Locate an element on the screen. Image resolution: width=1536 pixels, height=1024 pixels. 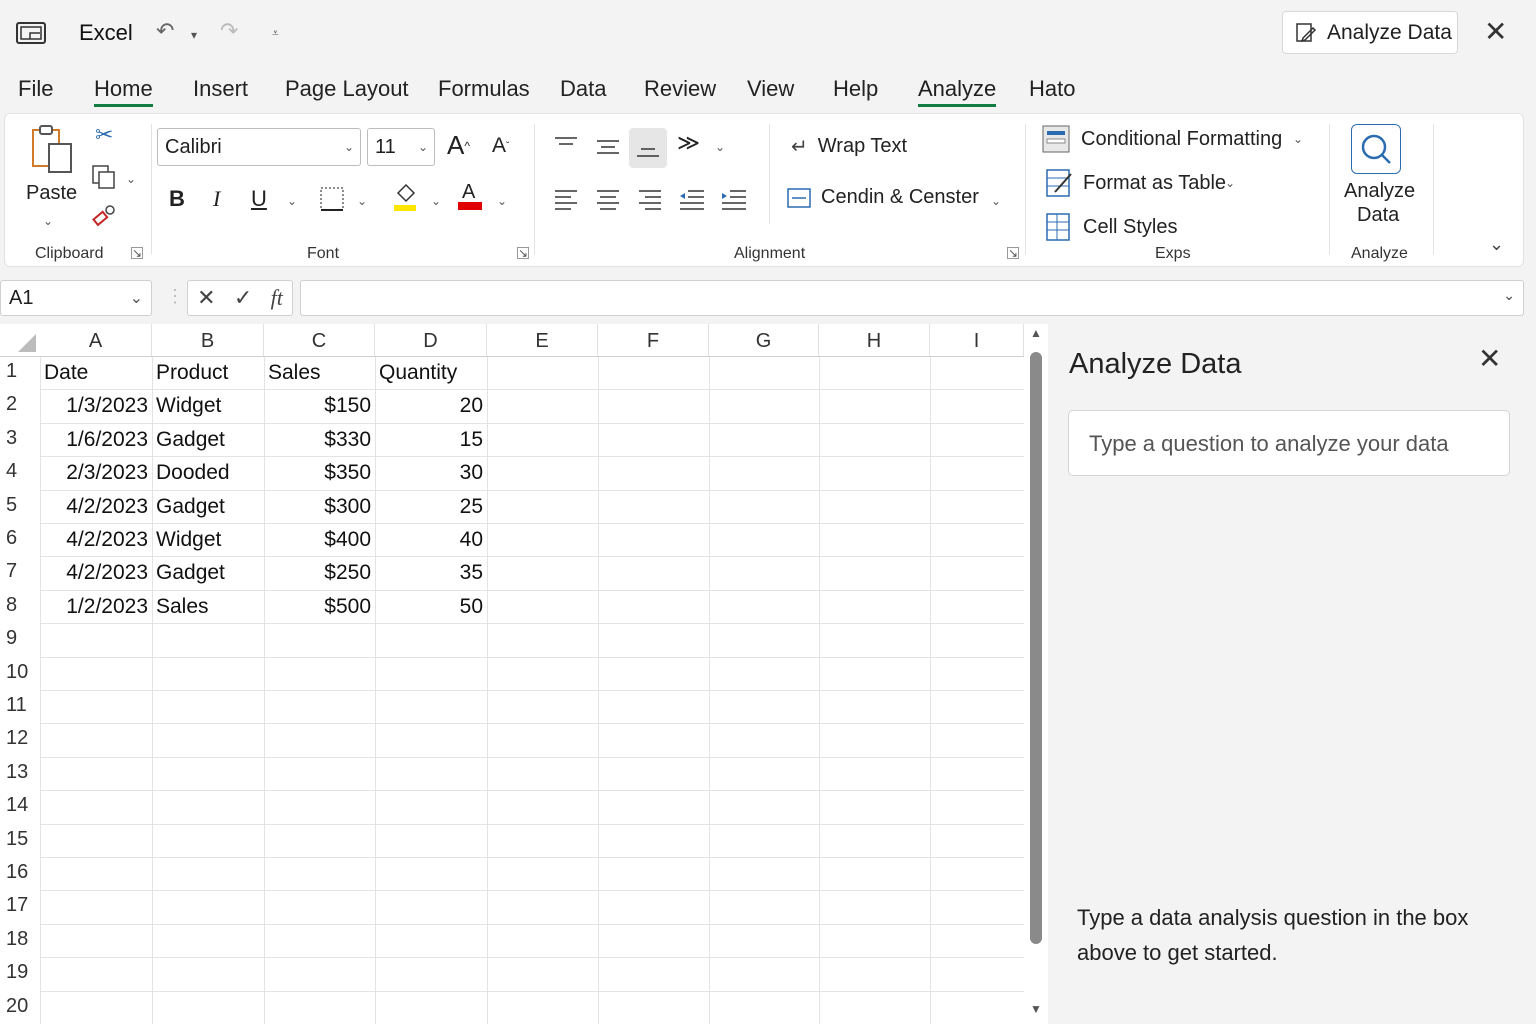
row-header: 9 is located at coordinates (20, 638).